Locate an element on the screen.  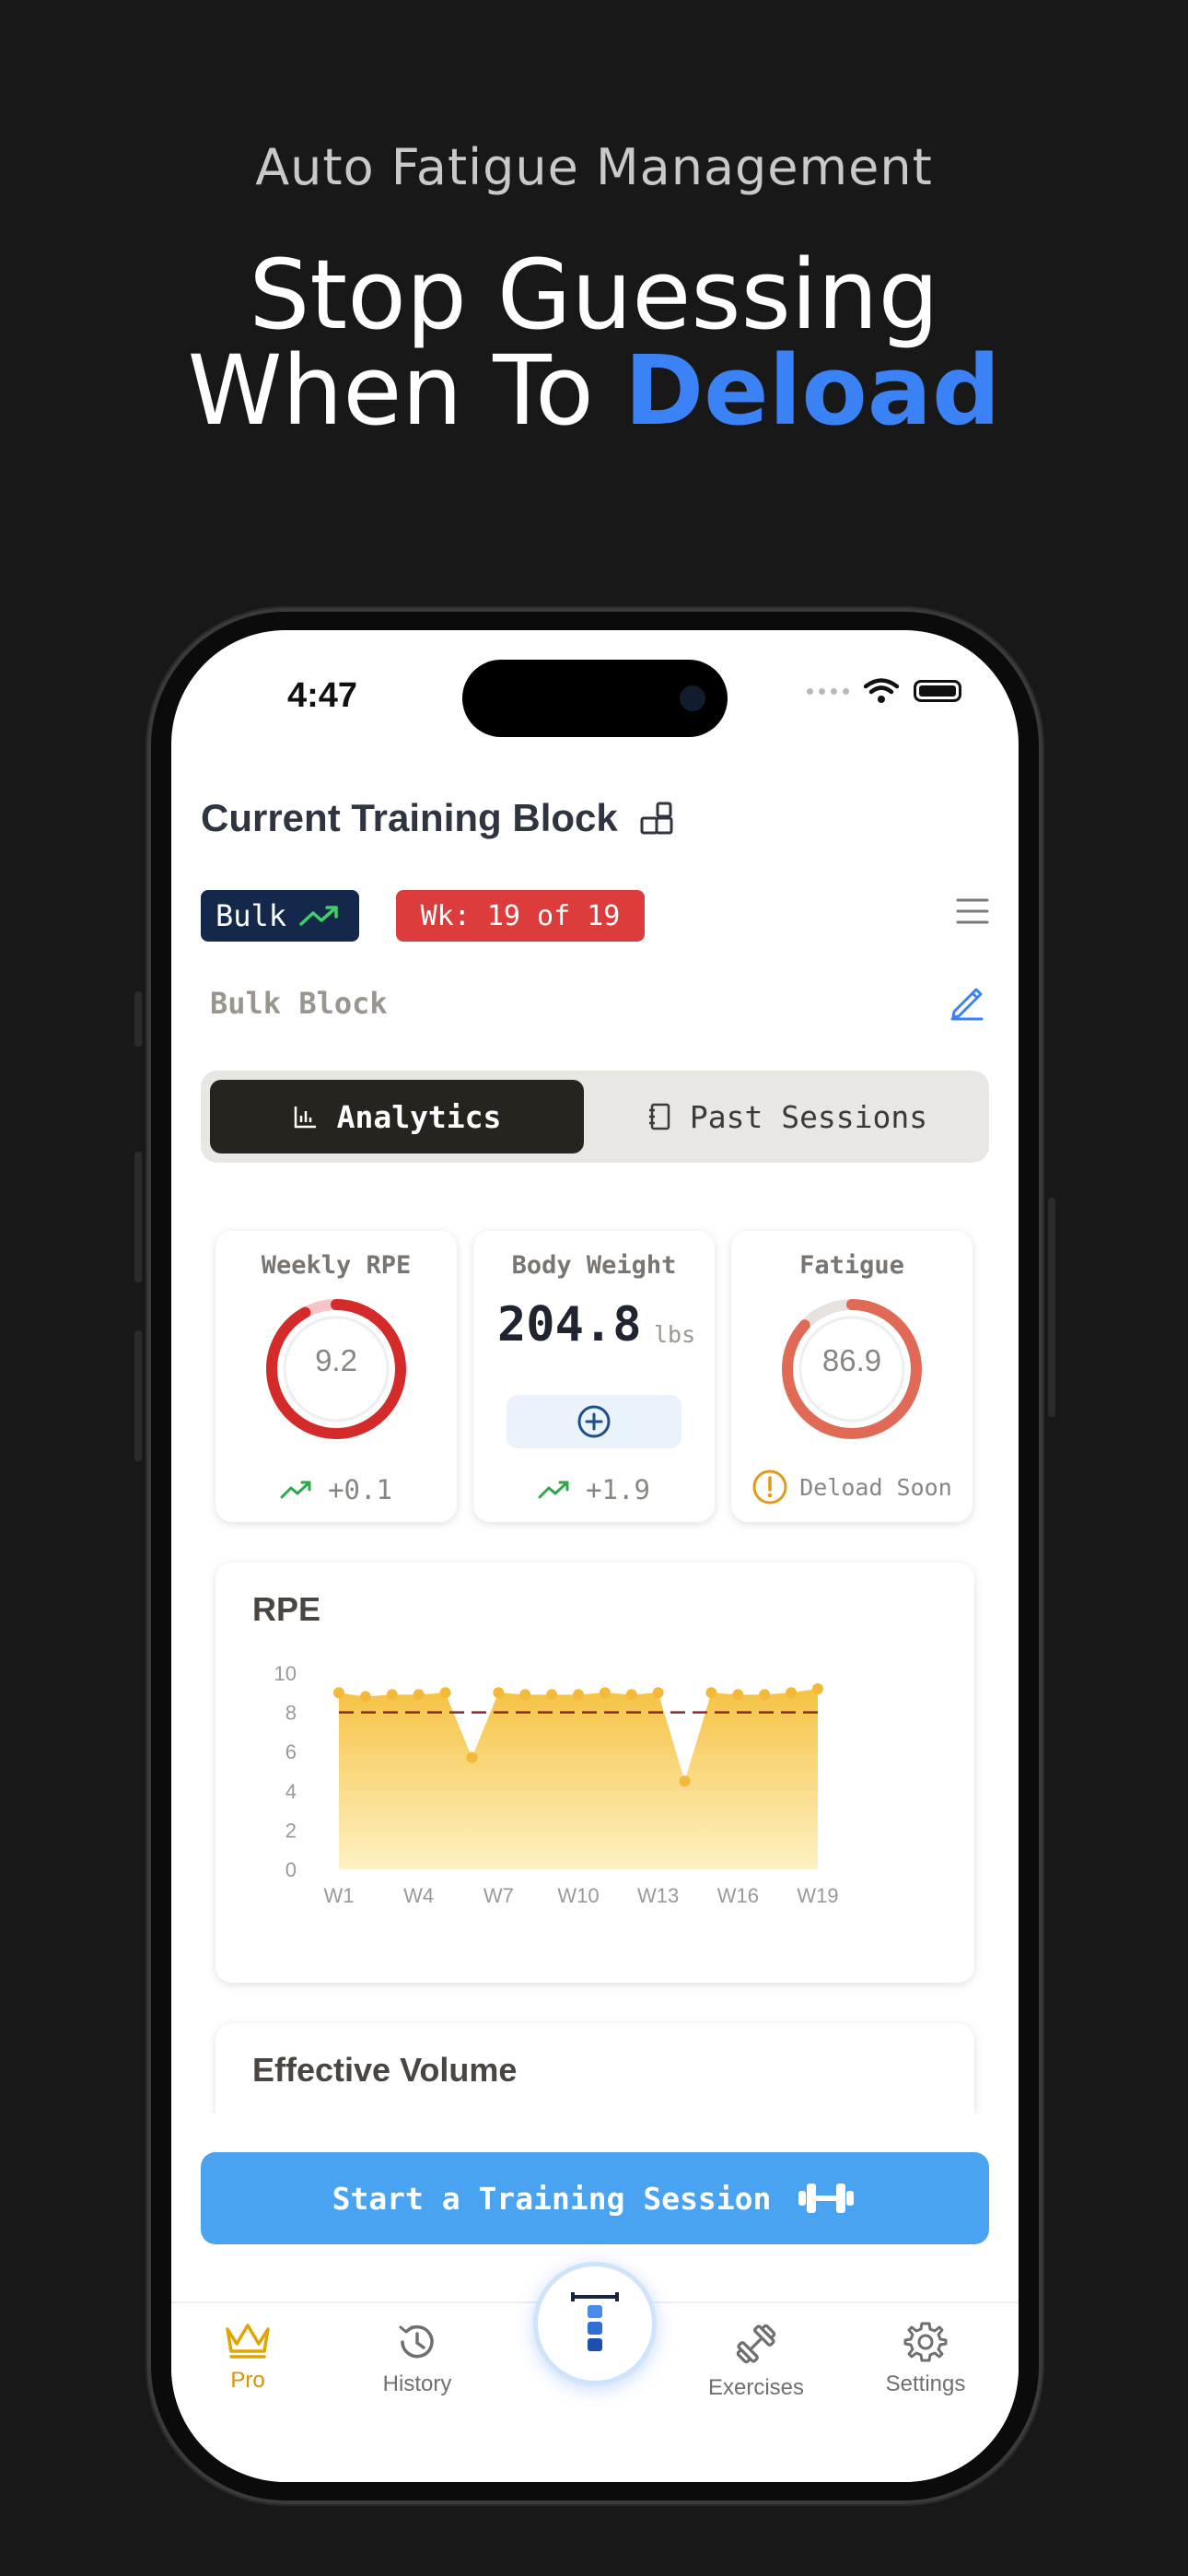
x-tick-label: W1 is located at coordinates (339, 1895).